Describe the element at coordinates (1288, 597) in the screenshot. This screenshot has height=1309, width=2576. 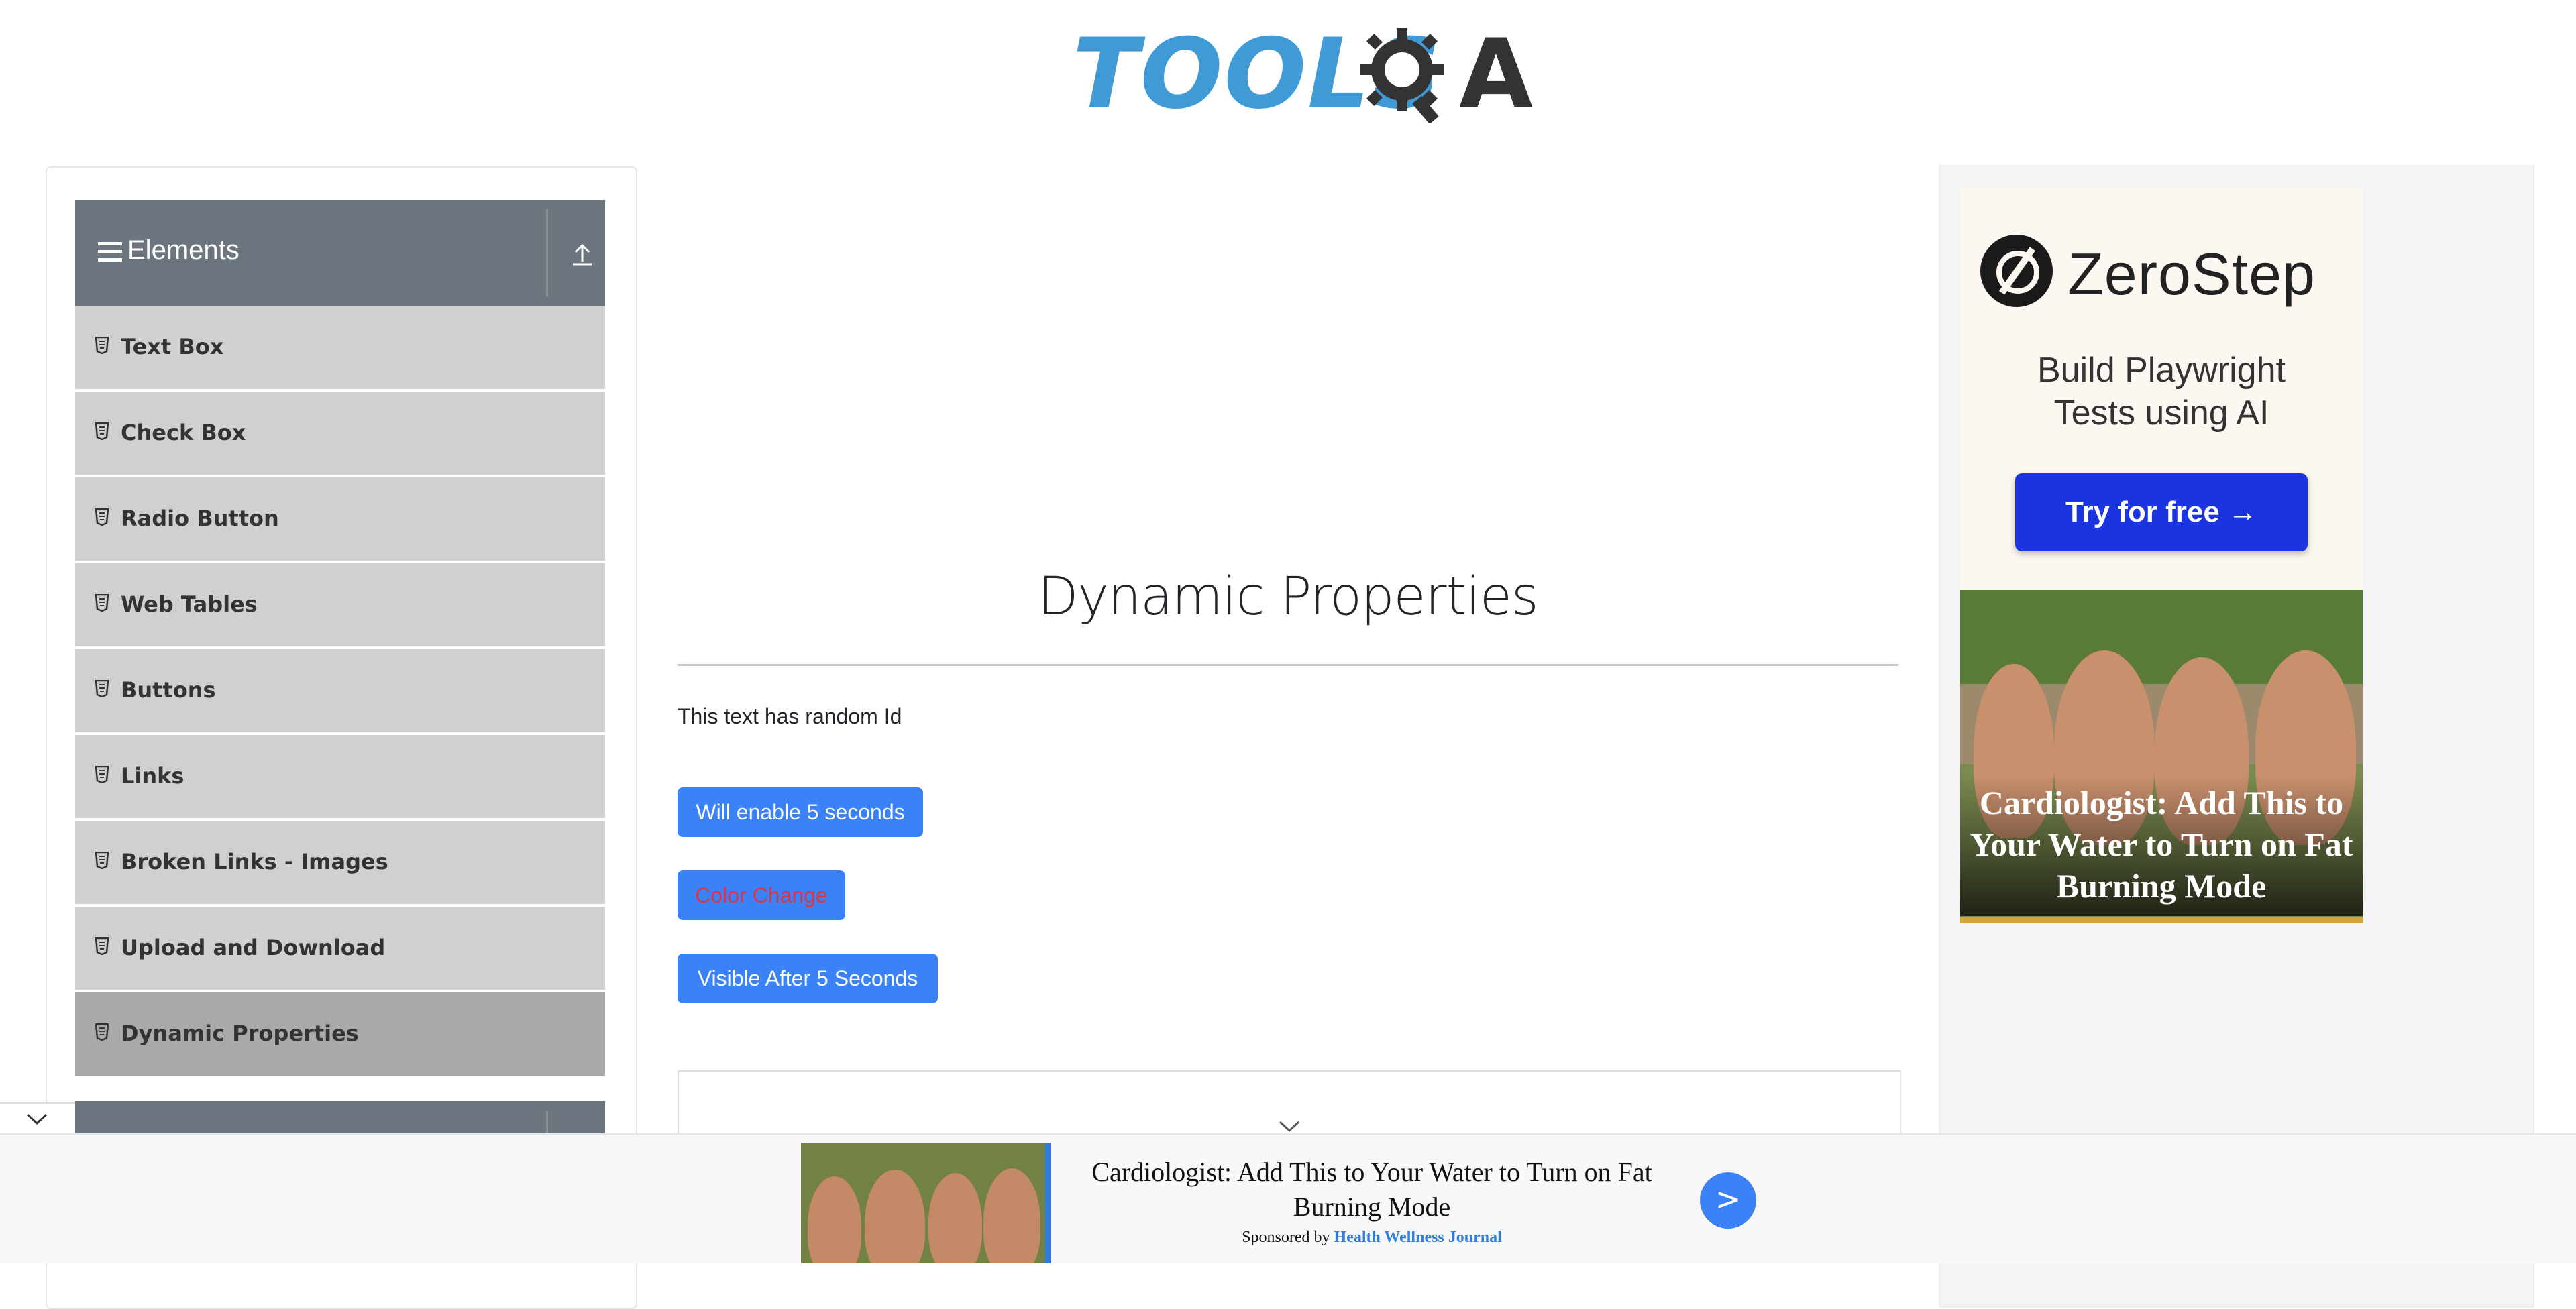
I see `page-title: Dynamic Properties` at that location.